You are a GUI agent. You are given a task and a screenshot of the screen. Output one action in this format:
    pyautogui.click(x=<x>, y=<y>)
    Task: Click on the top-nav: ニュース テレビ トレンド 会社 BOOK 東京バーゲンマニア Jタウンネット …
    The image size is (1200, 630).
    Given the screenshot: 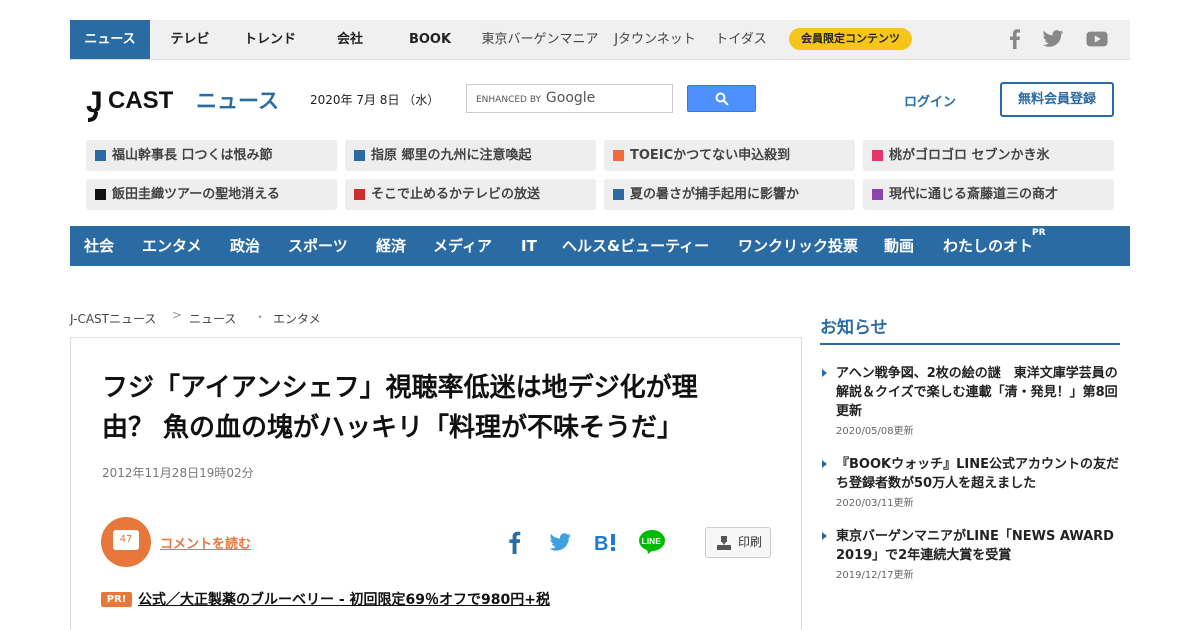 What is the action you would take?
    pyautogui.click(x=600, y=40)
    